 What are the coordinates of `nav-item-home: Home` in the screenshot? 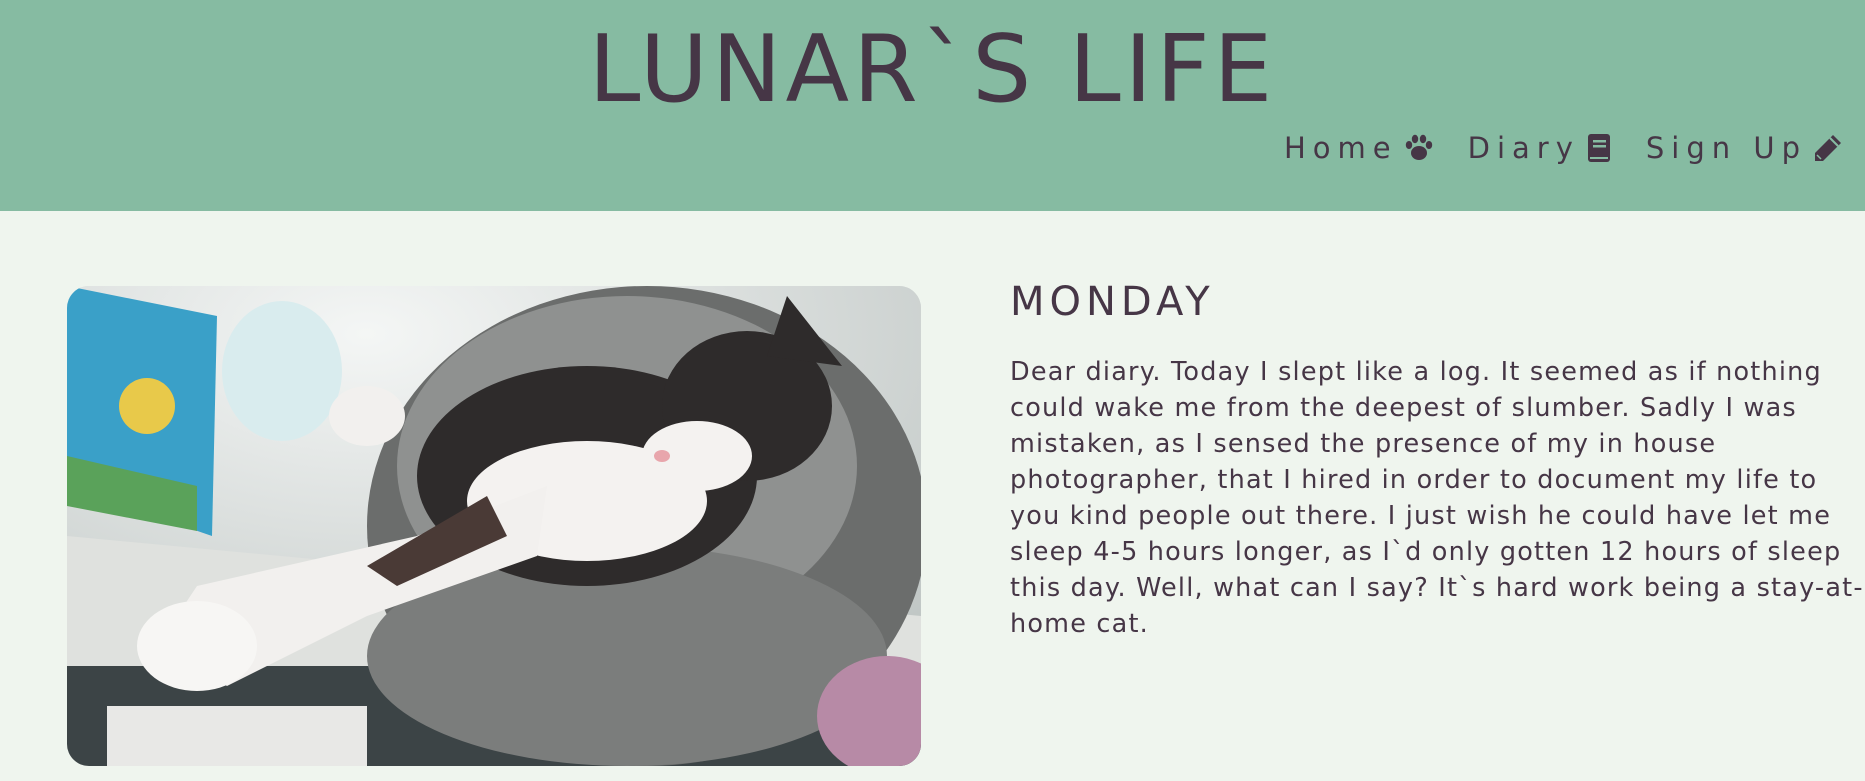 It's located at (1359, 148).